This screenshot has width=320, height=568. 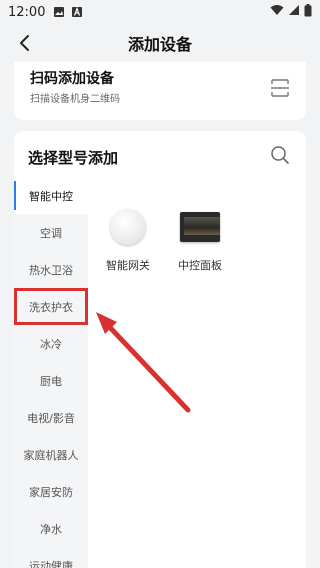 I want to click on model-select-title: 选择型号添加, so click(x=73, y=158).